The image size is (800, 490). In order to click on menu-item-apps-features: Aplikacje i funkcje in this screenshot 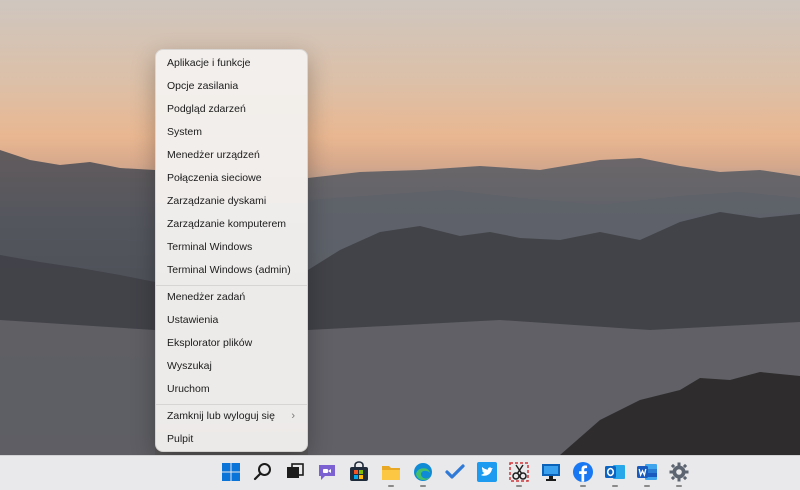, I will do `click(231, 64)`.